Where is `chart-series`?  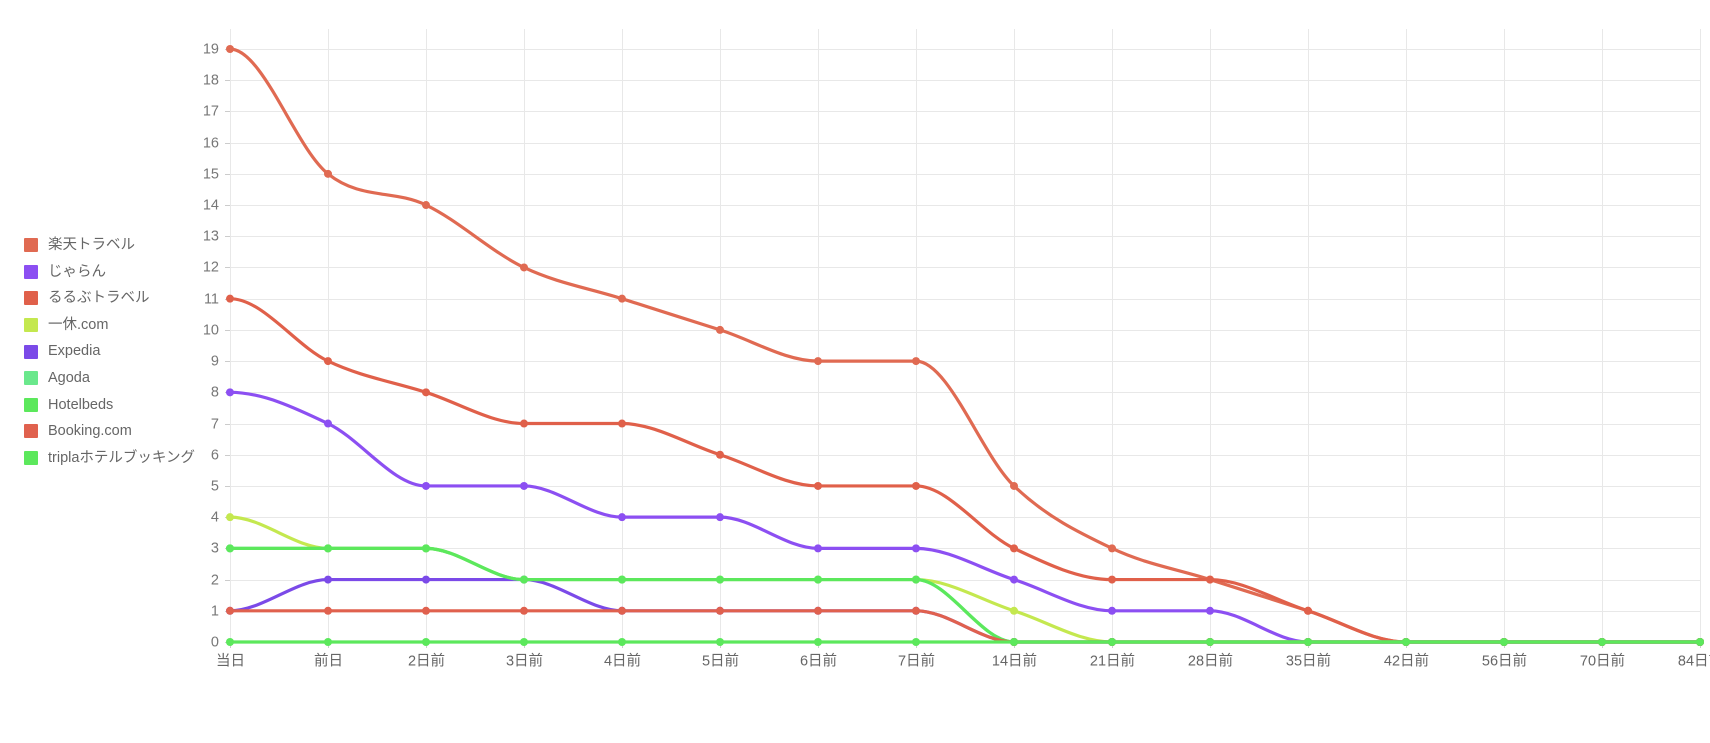 chart-series is located at coordinates (965, 642).